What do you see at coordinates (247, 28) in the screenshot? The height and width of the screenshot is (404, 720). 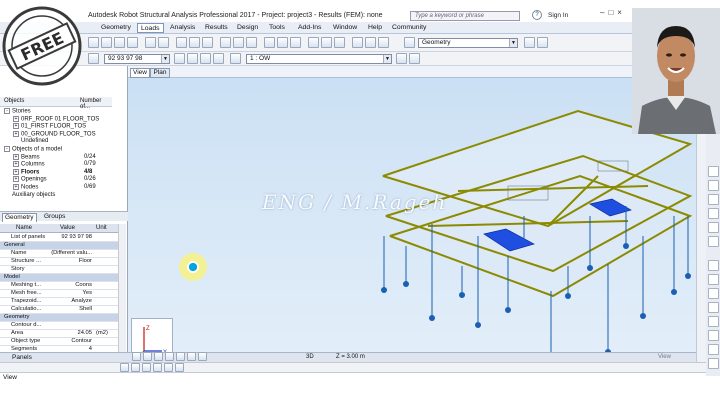 I see `menu-design: Design` at bounding box center [247, 28].